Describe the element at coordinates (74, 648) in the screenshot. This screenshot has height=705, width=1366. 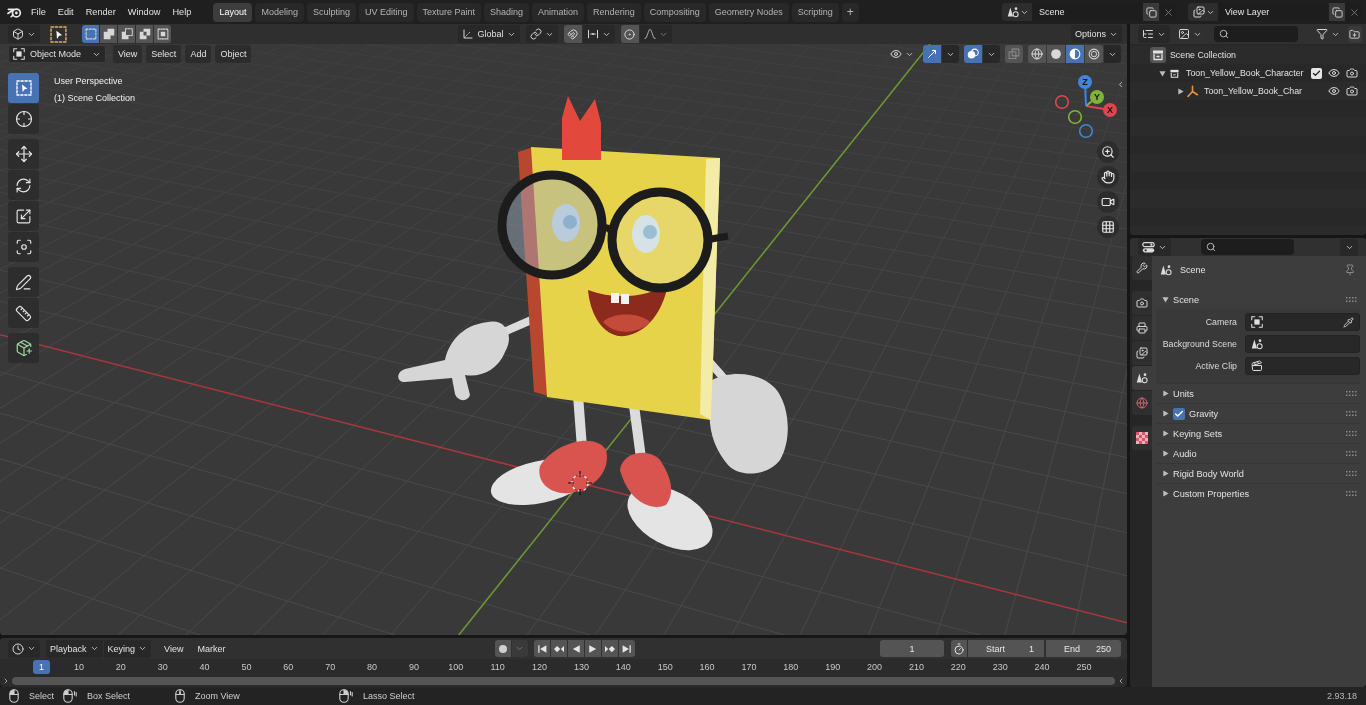
I see `dropdown-button: Playback` at that location.